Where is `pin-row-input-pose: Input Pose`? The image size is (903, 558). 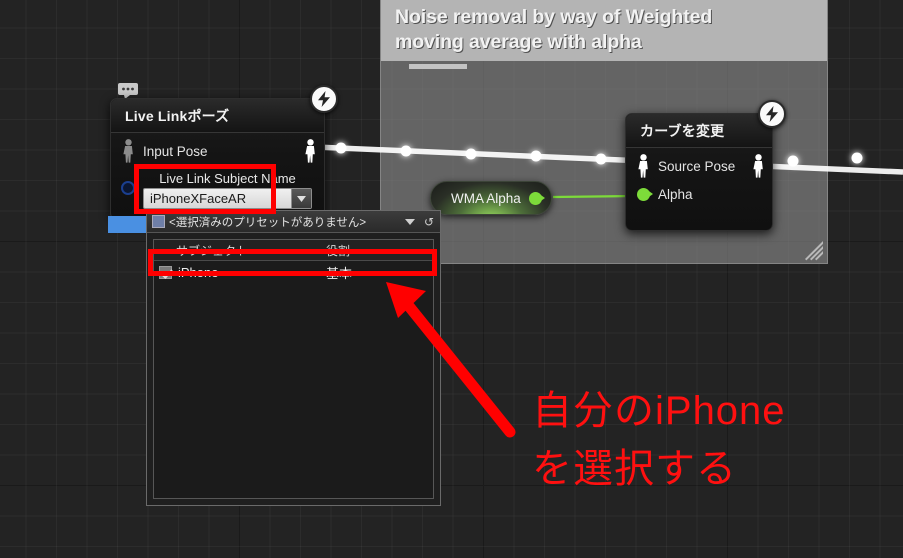 pin-row-input-pose: Input Pose is located at coordinates (217, 151).